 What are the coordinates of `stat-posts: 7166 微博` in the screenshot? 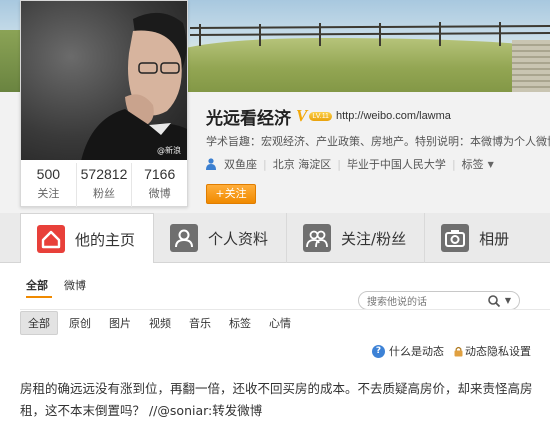 It's located at (159, 185).